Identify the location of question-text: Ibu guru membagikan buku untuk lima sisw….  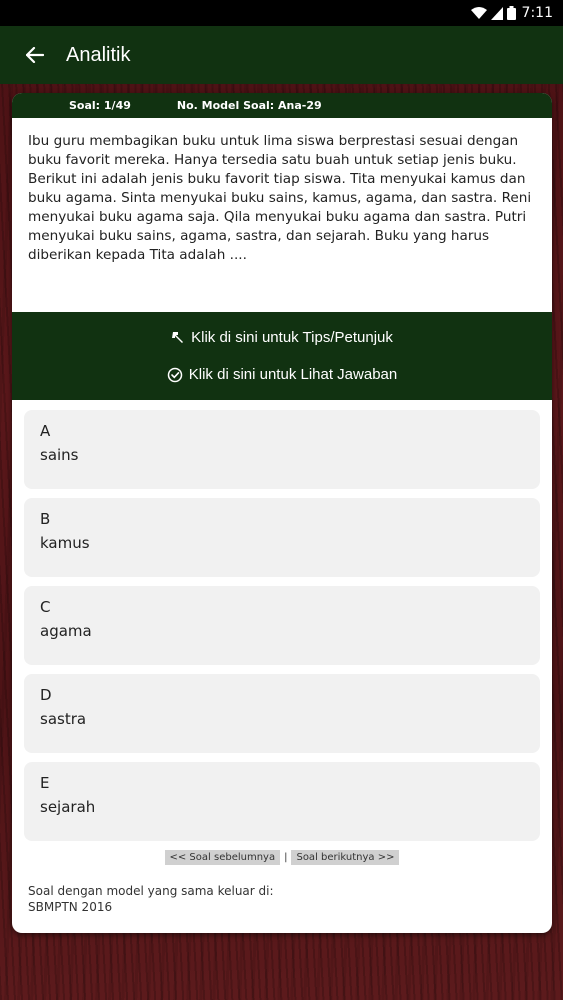
(280, 198).